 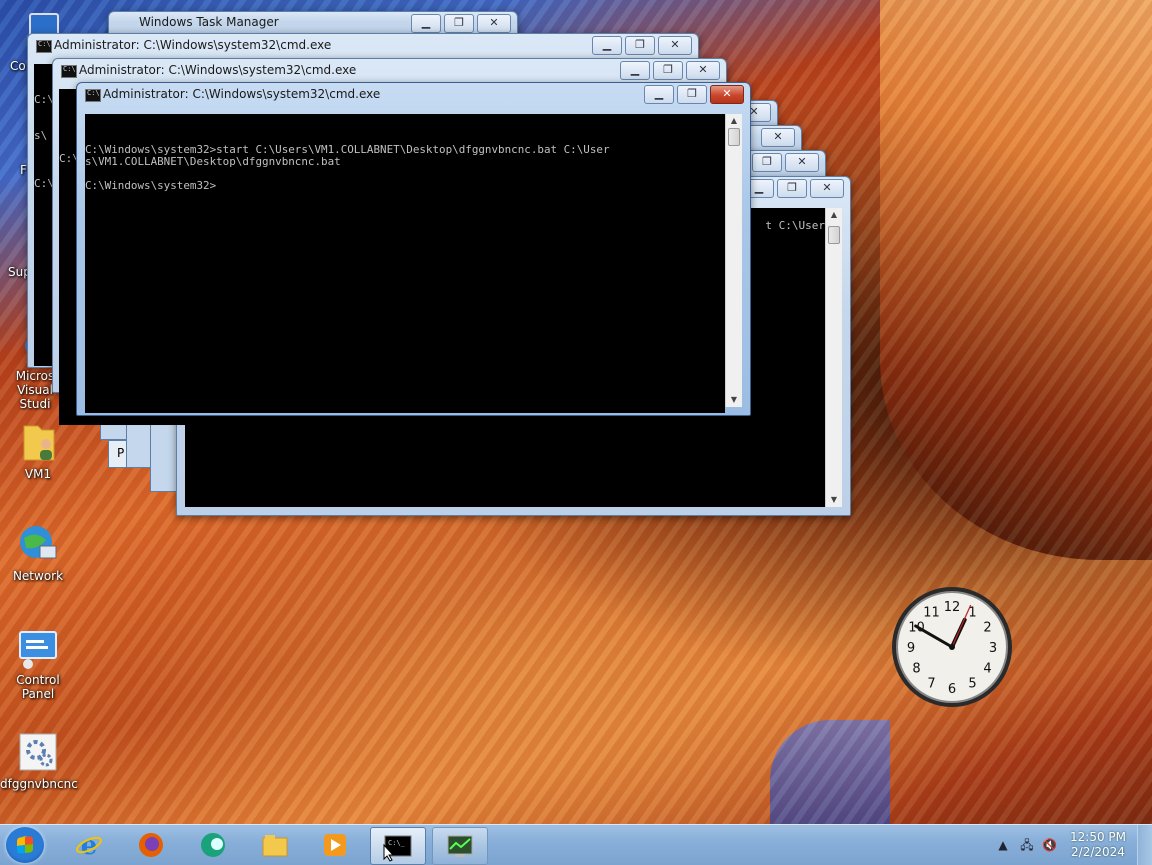 I want to click on show-hidden-icons-icon: ▲, so click(x=1003, y=845).